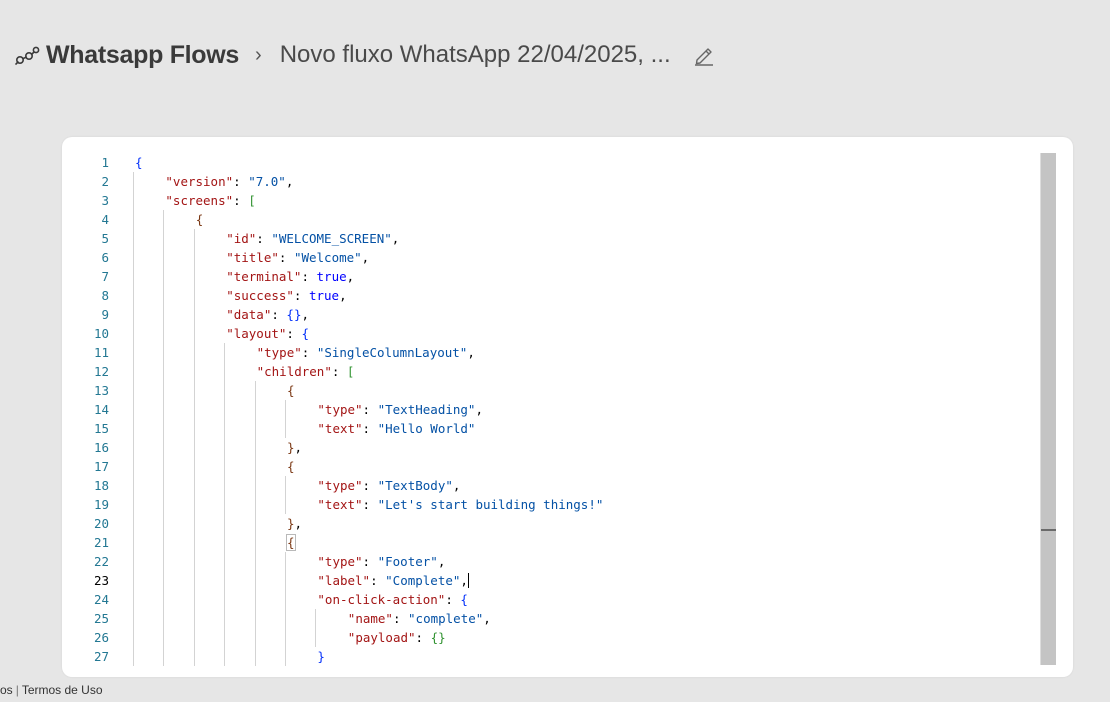  I want to click on page-footer: os | Termos de Uso, so click(51, 690).